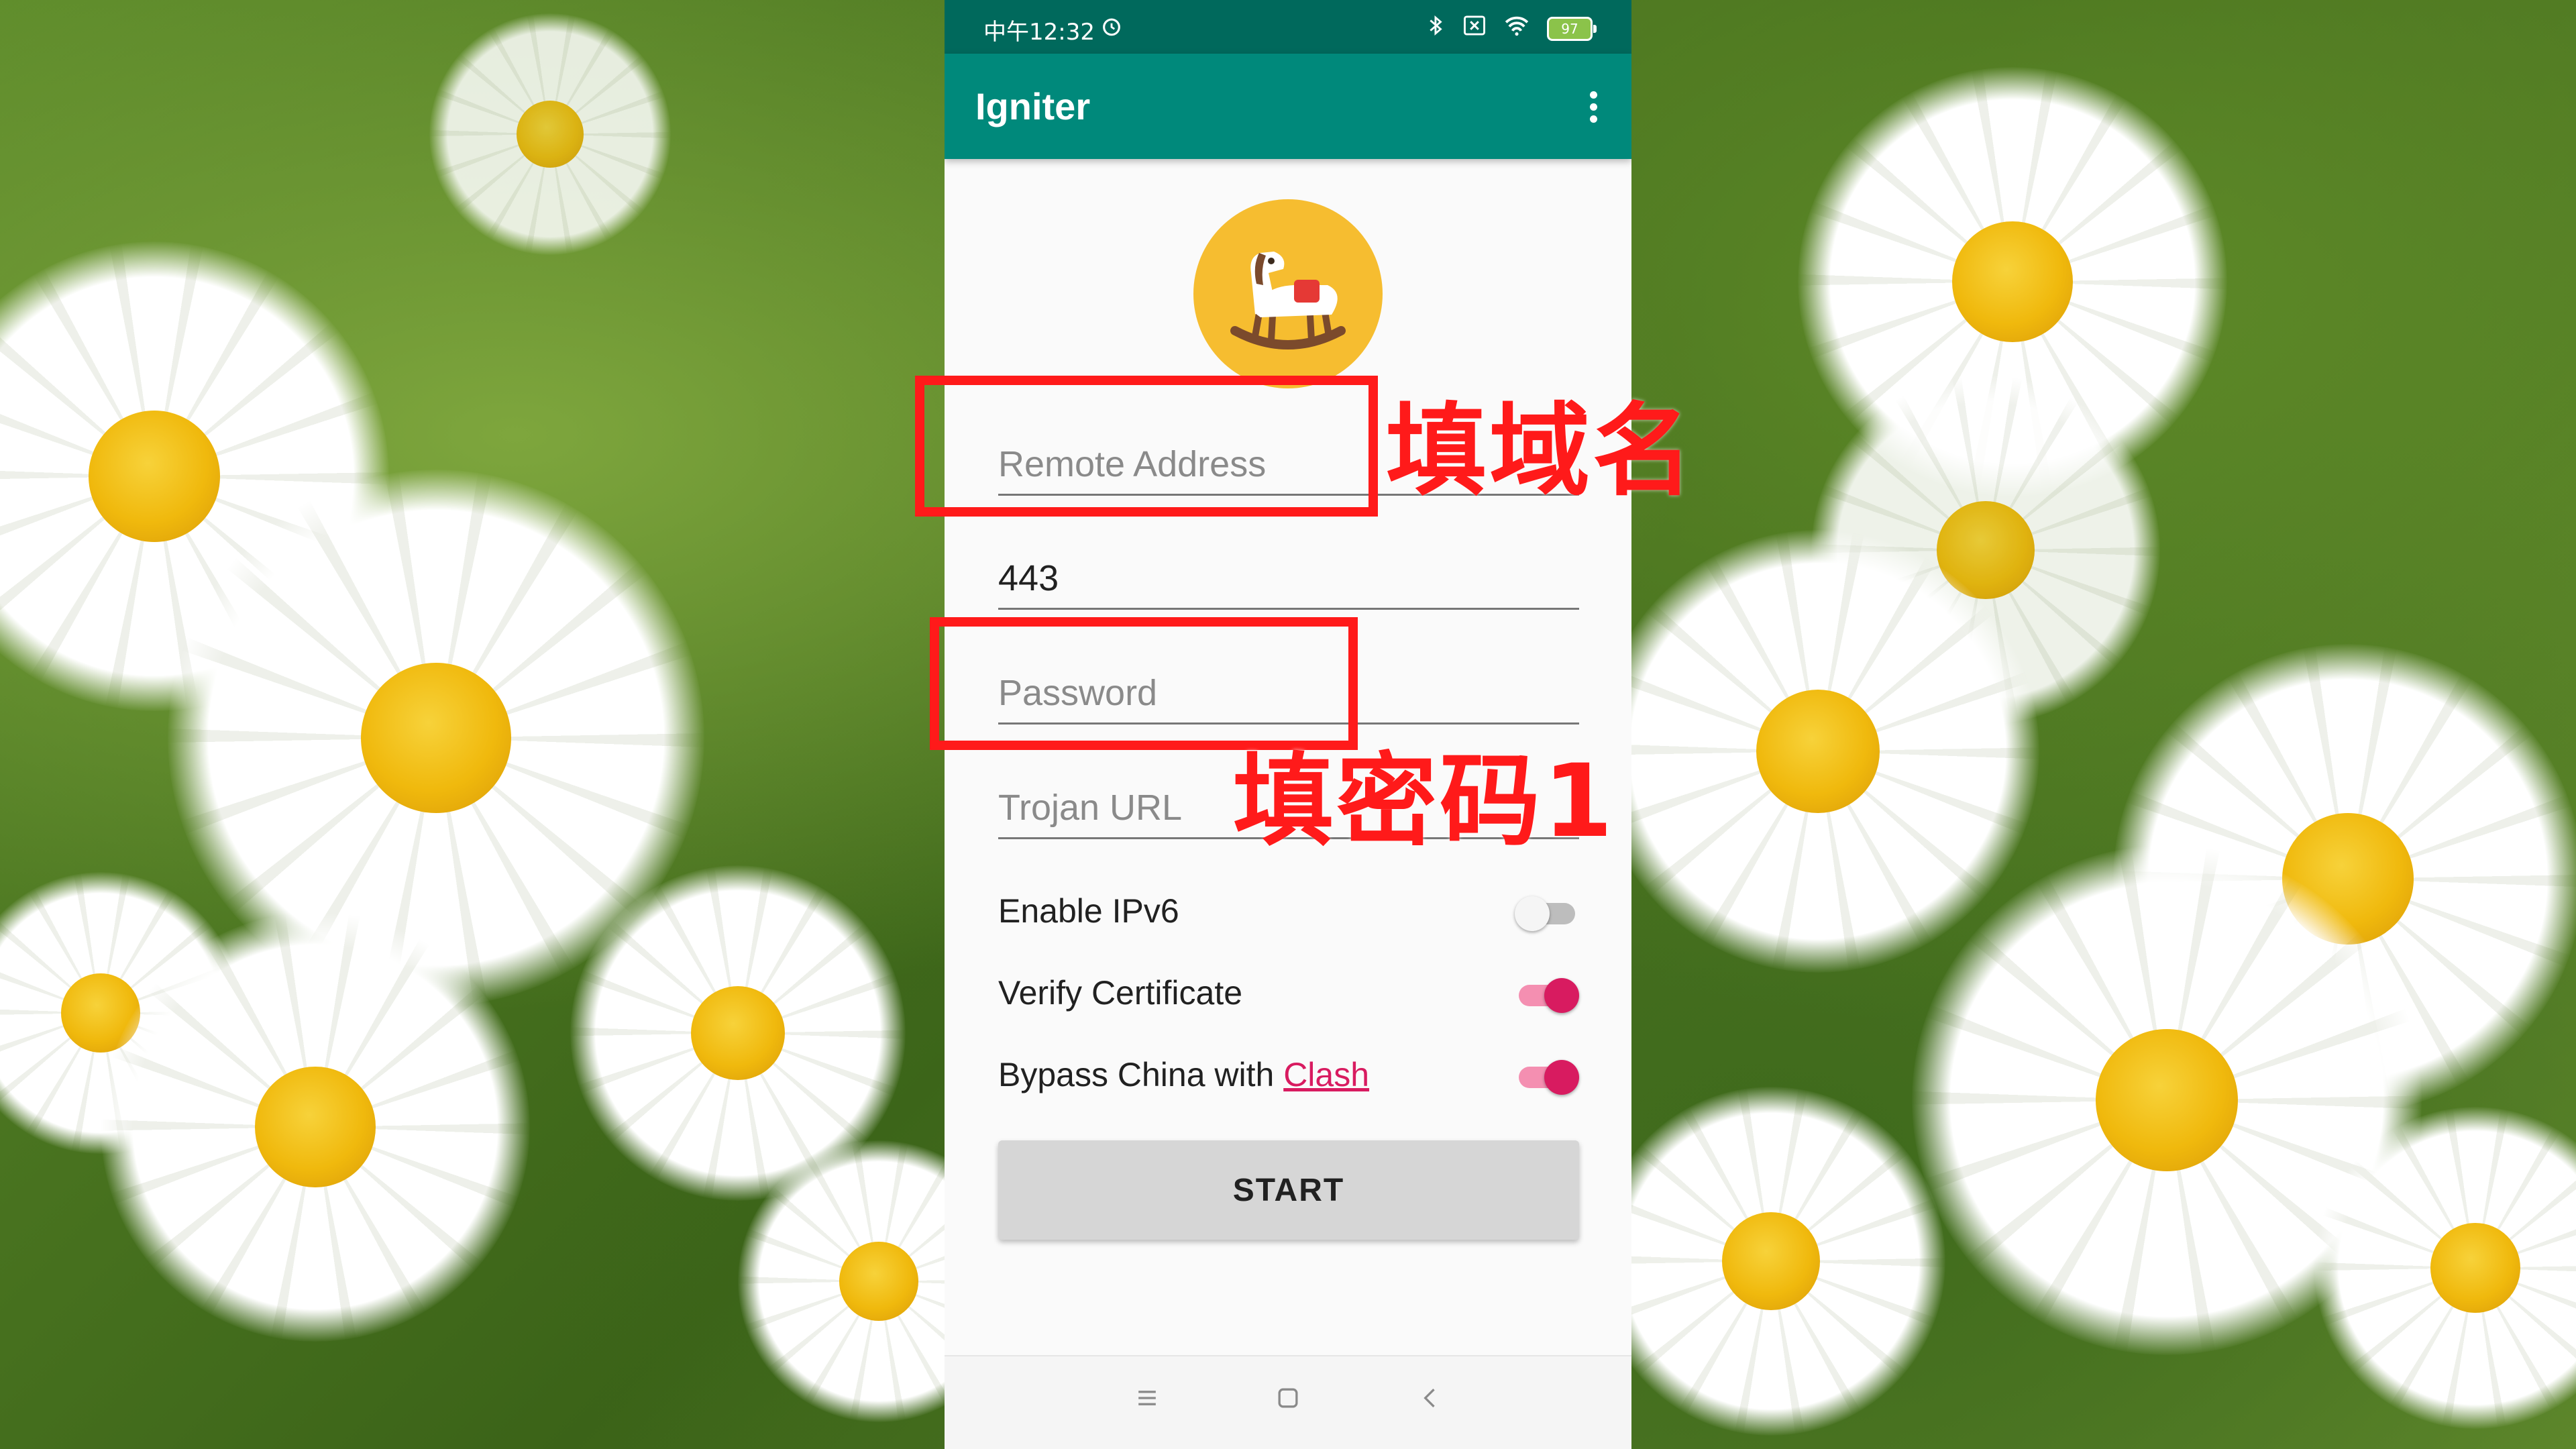  I want to click on wifi-icon, so click(1516, 28).